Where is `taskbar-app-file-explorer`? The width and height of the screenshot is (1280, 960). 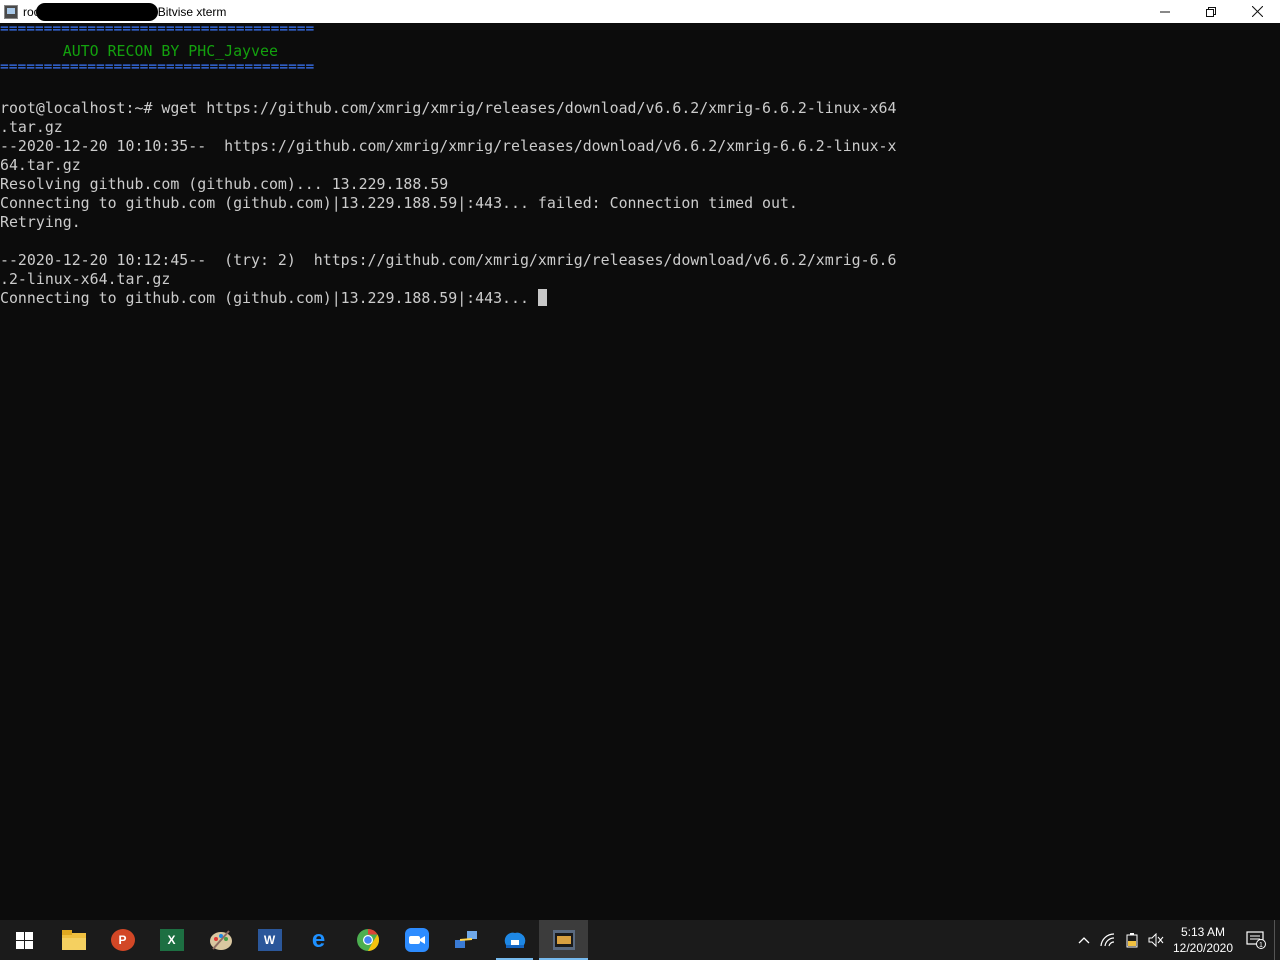 taskbar-app-file-explorer is located at coordinates (73, 940).